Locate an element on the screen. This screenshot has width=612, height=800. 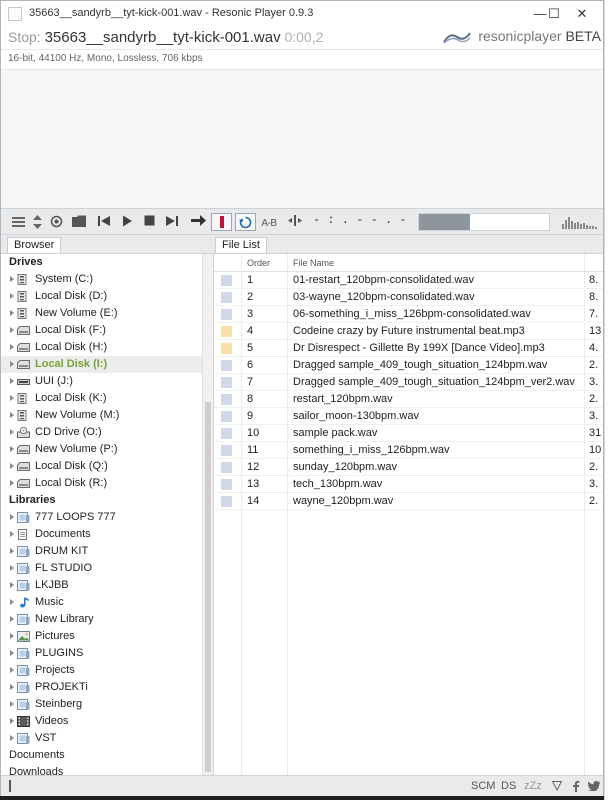
drive-item-uui-j: UUI (J:) is located at coordinates (101, 381).